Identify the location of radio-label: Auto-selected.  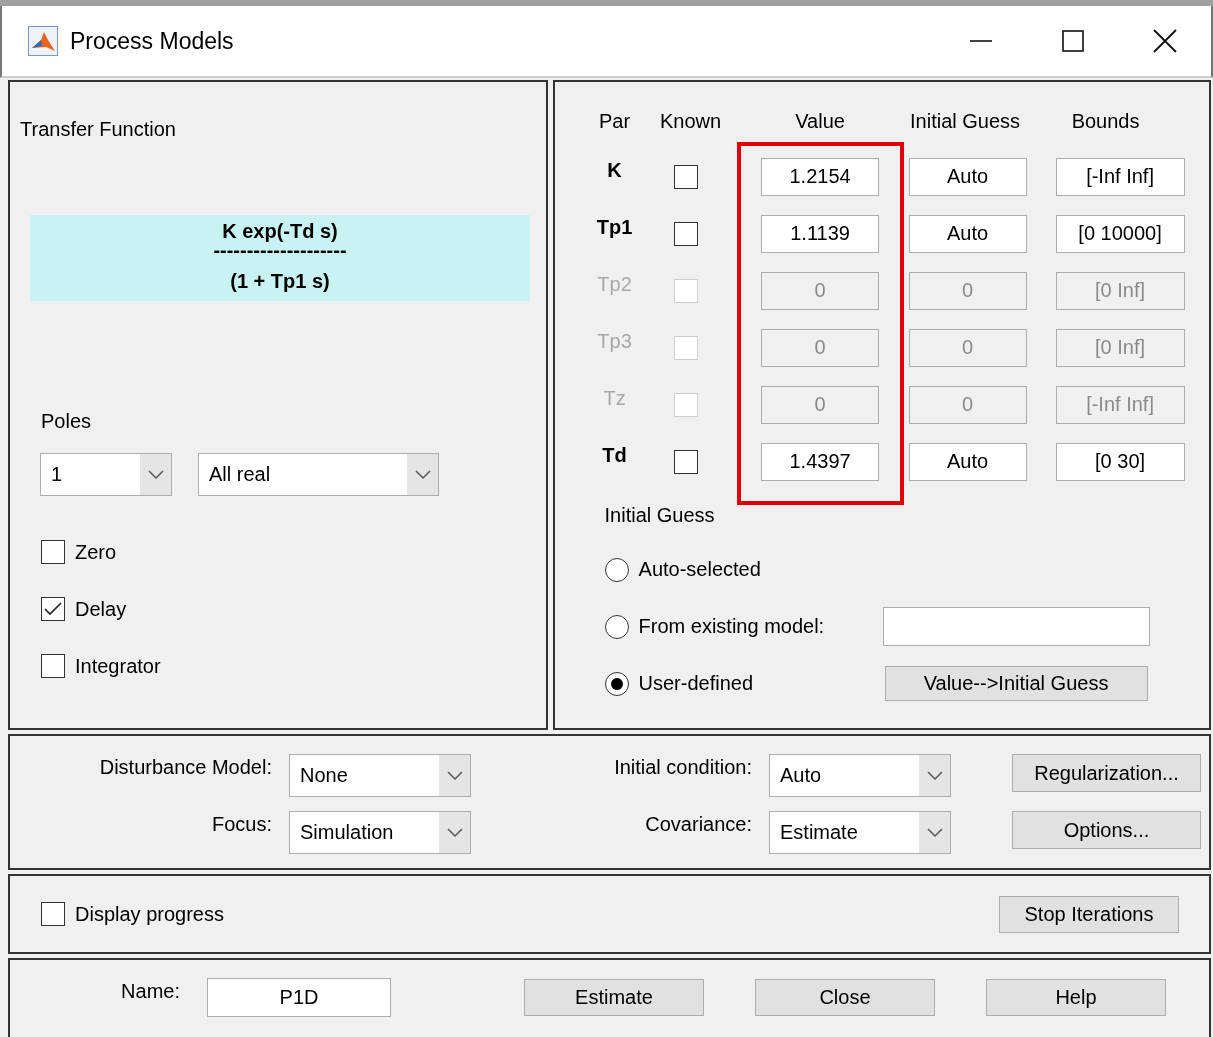
(699, 569).